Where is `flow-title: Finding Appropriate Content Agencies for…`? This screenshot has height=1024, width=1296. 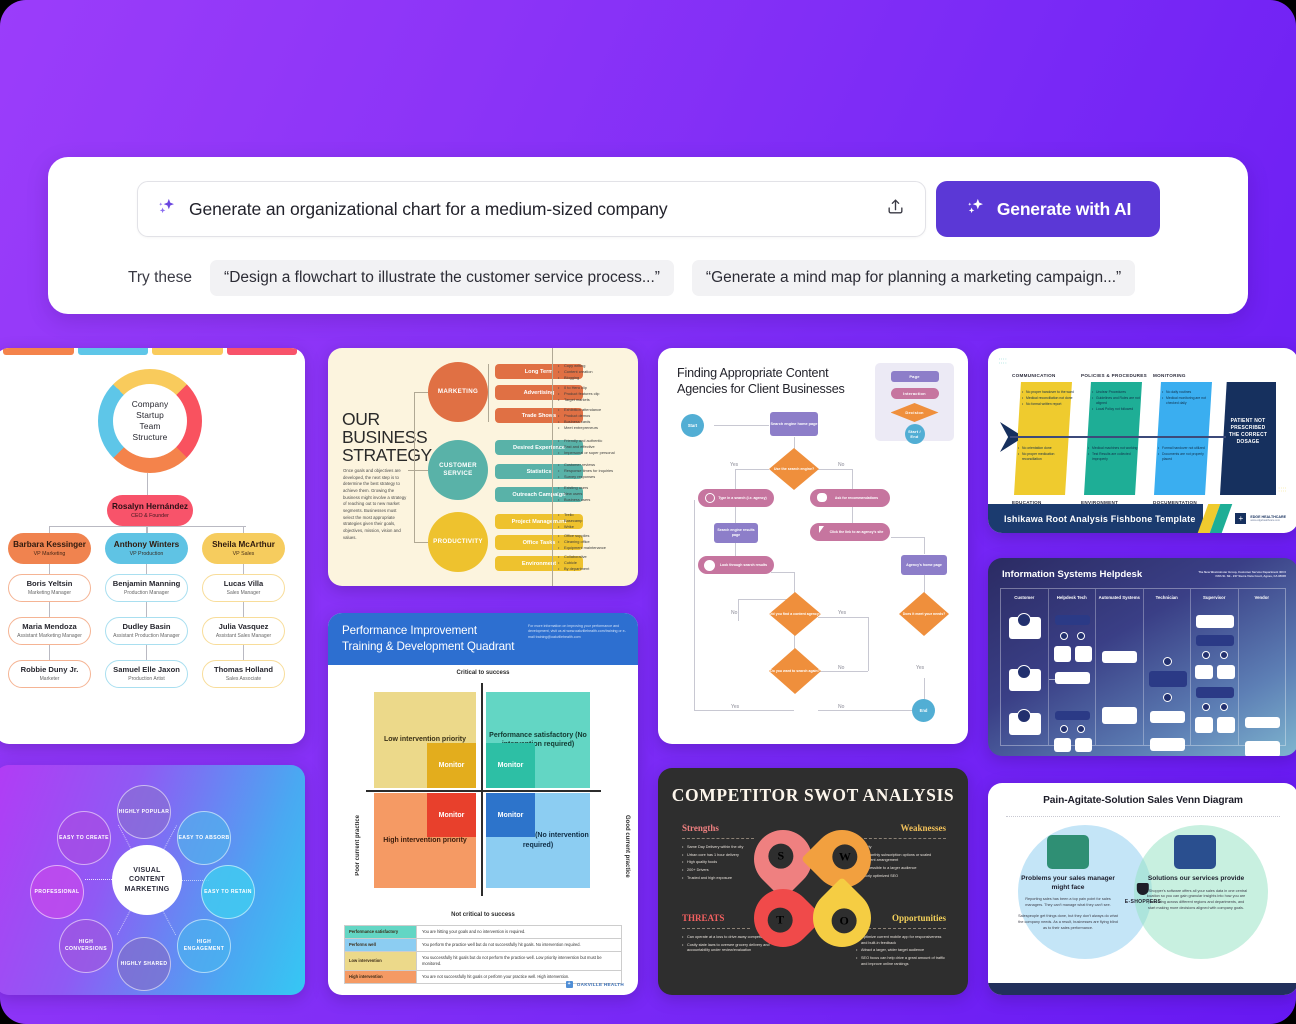
flow-title: Finding Appropriate Content Agencies for… is located at coordinates (761, 381).